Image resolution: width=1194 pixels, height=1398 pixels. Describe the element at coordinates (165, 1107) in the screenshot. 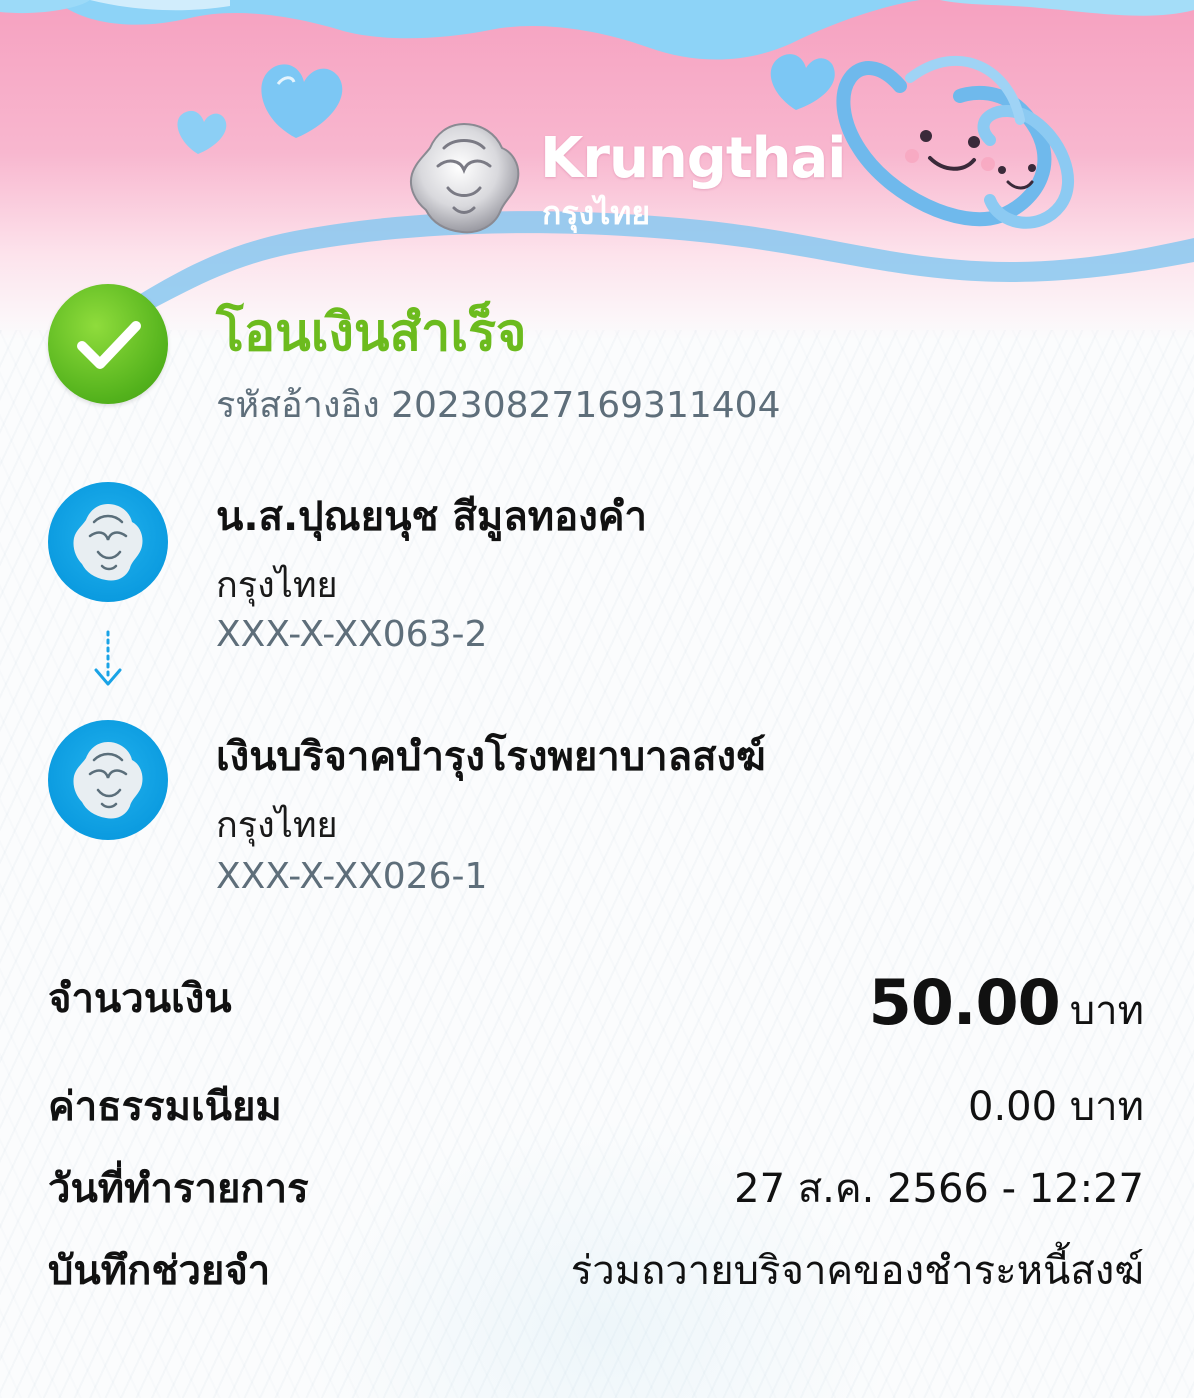

I see `fee-label: ค่าธรรมเนียม` at that location.